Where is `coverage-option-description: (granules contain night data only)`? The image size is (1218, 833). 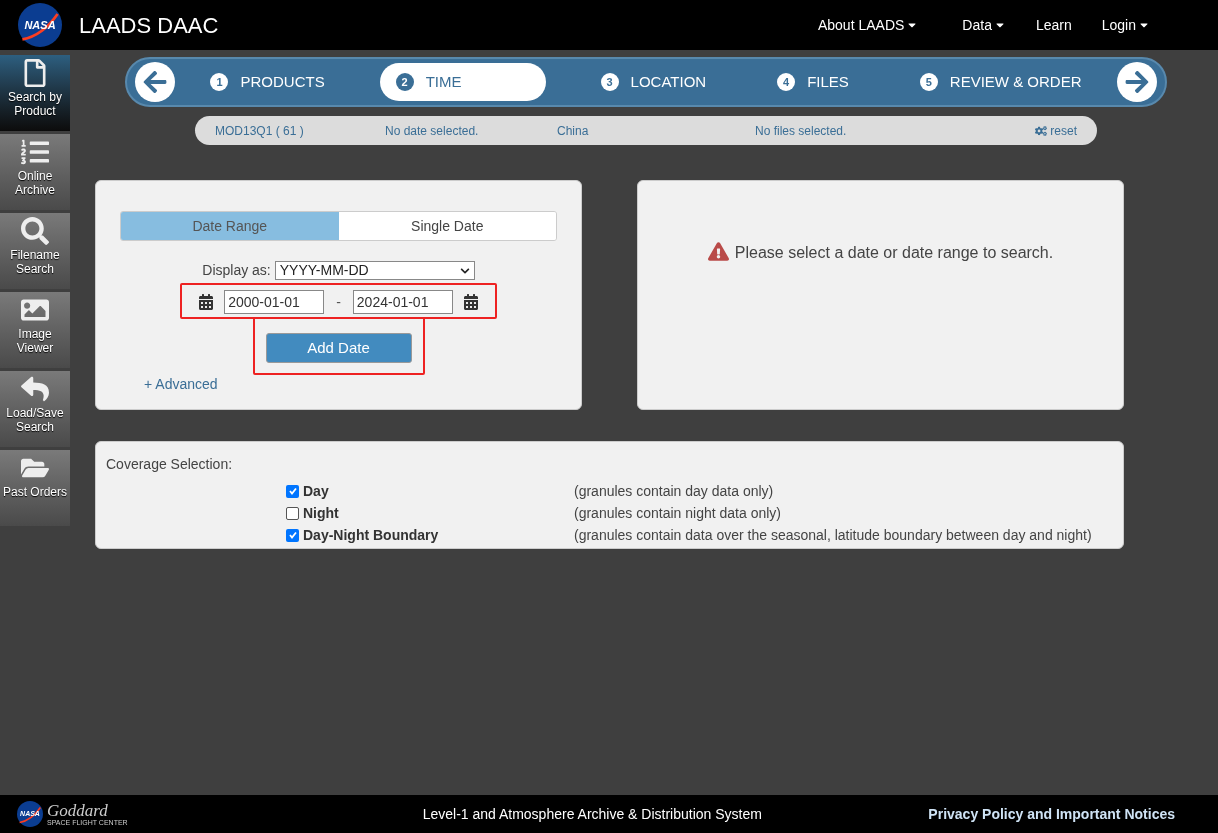 coverage-option-description: (granules contain night data only) is located at coordinates (678, 513).